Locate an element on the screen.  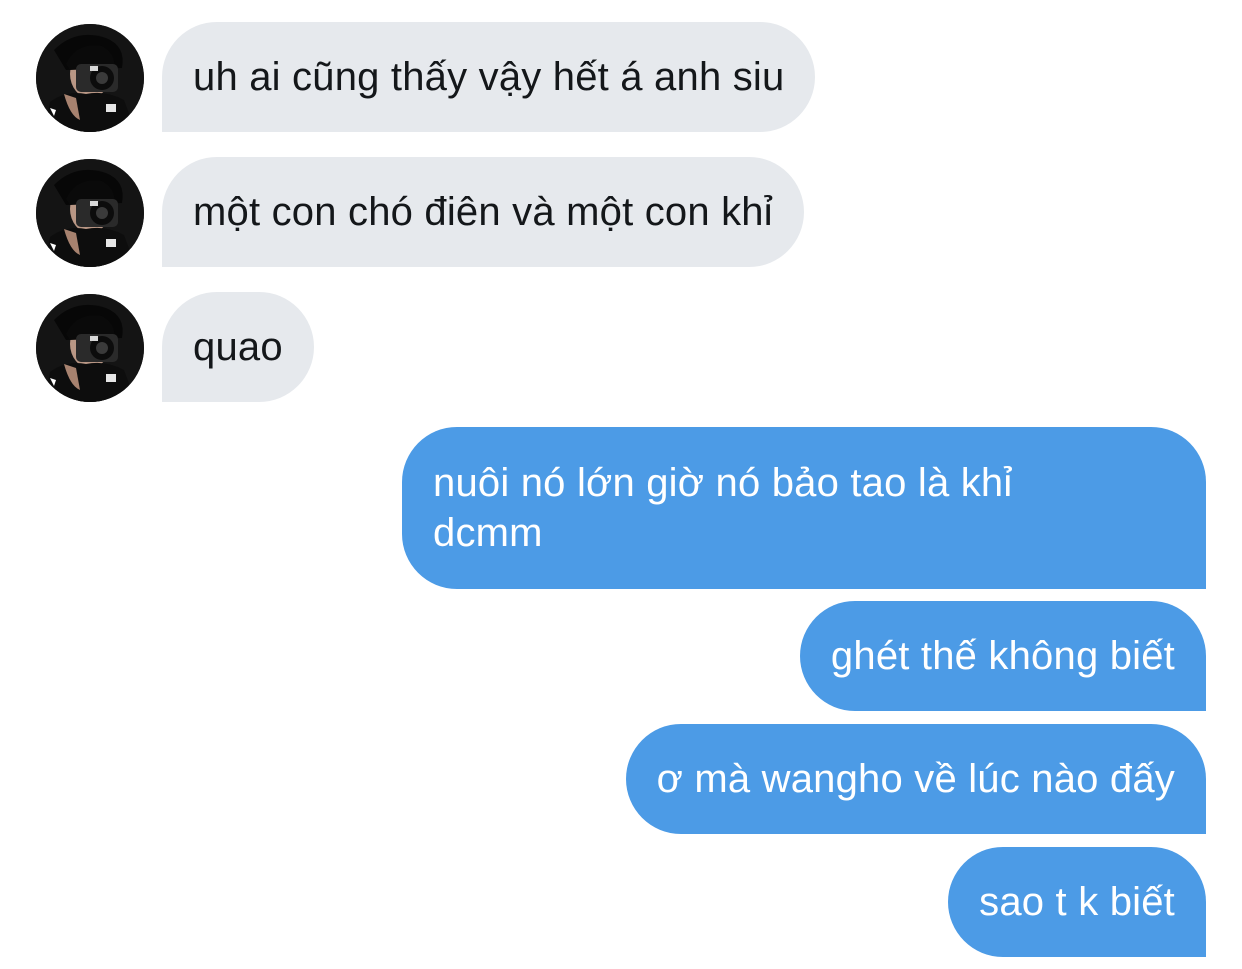
sent-message-text: sao t k biết is located at coordinates (1077, 902).